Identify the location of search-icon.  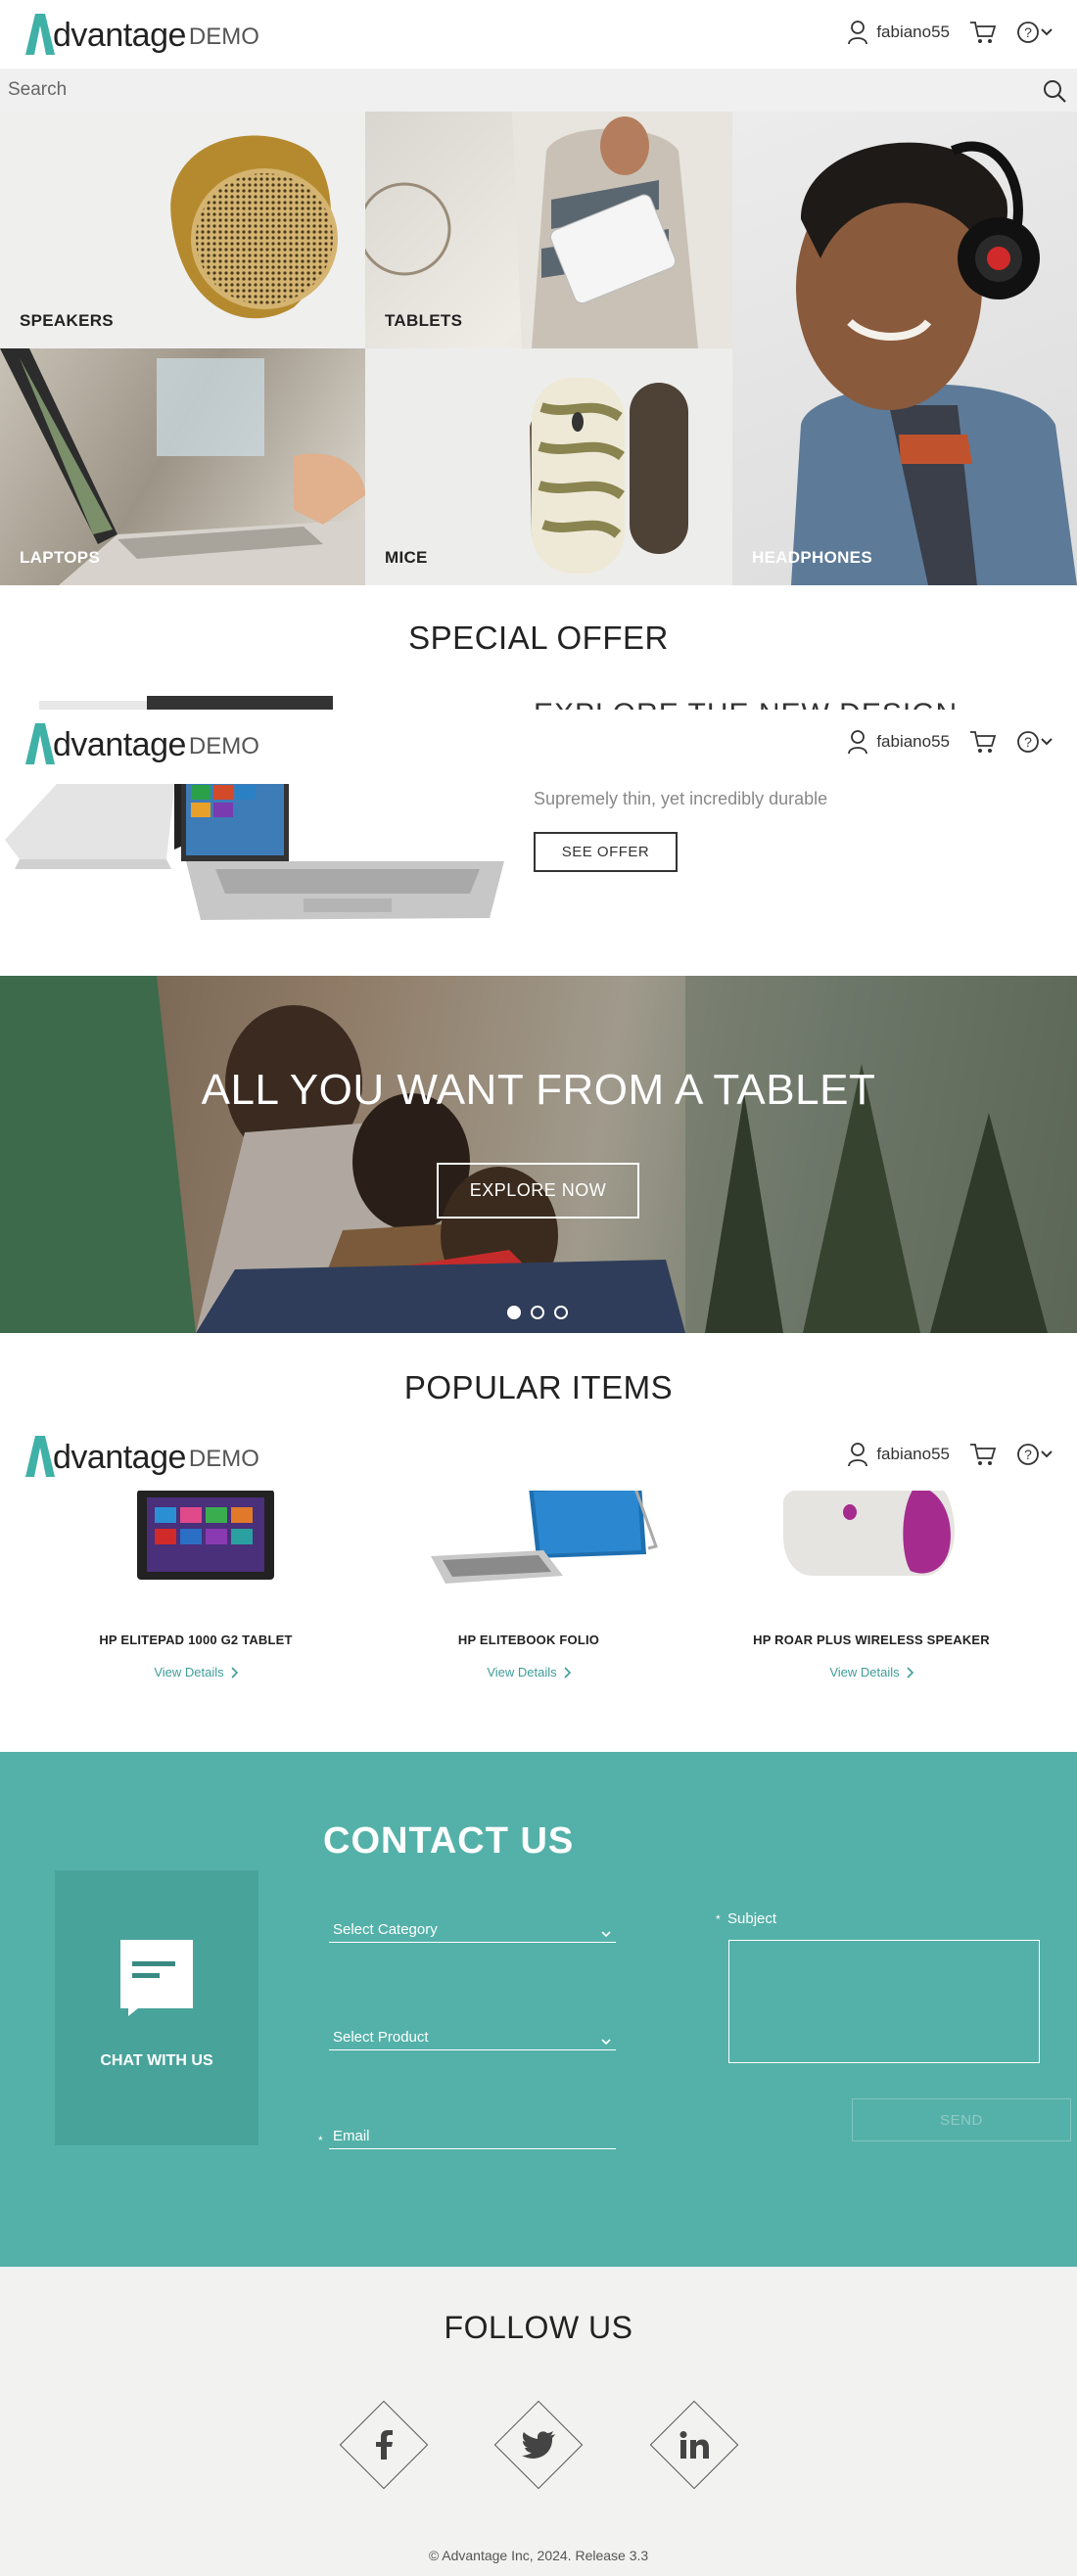
(1054, 91).